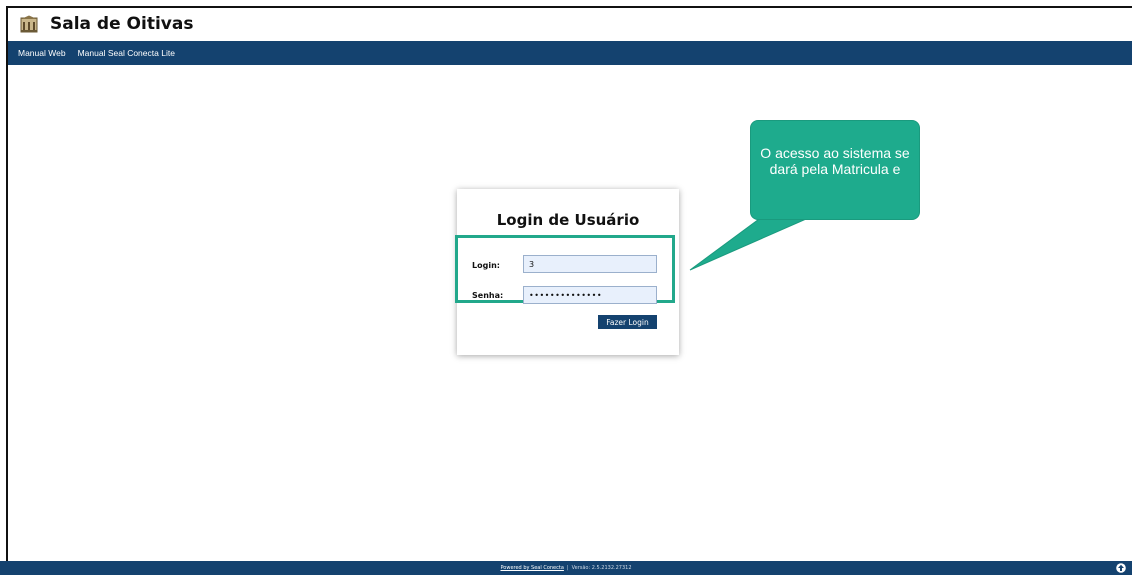 The image size is (1132, 575). What do you see at coordinates (601, 568) in the screenshot?
I see `version-text: Versão: 2.5.2132.27312` at bounding box center [601, 568].